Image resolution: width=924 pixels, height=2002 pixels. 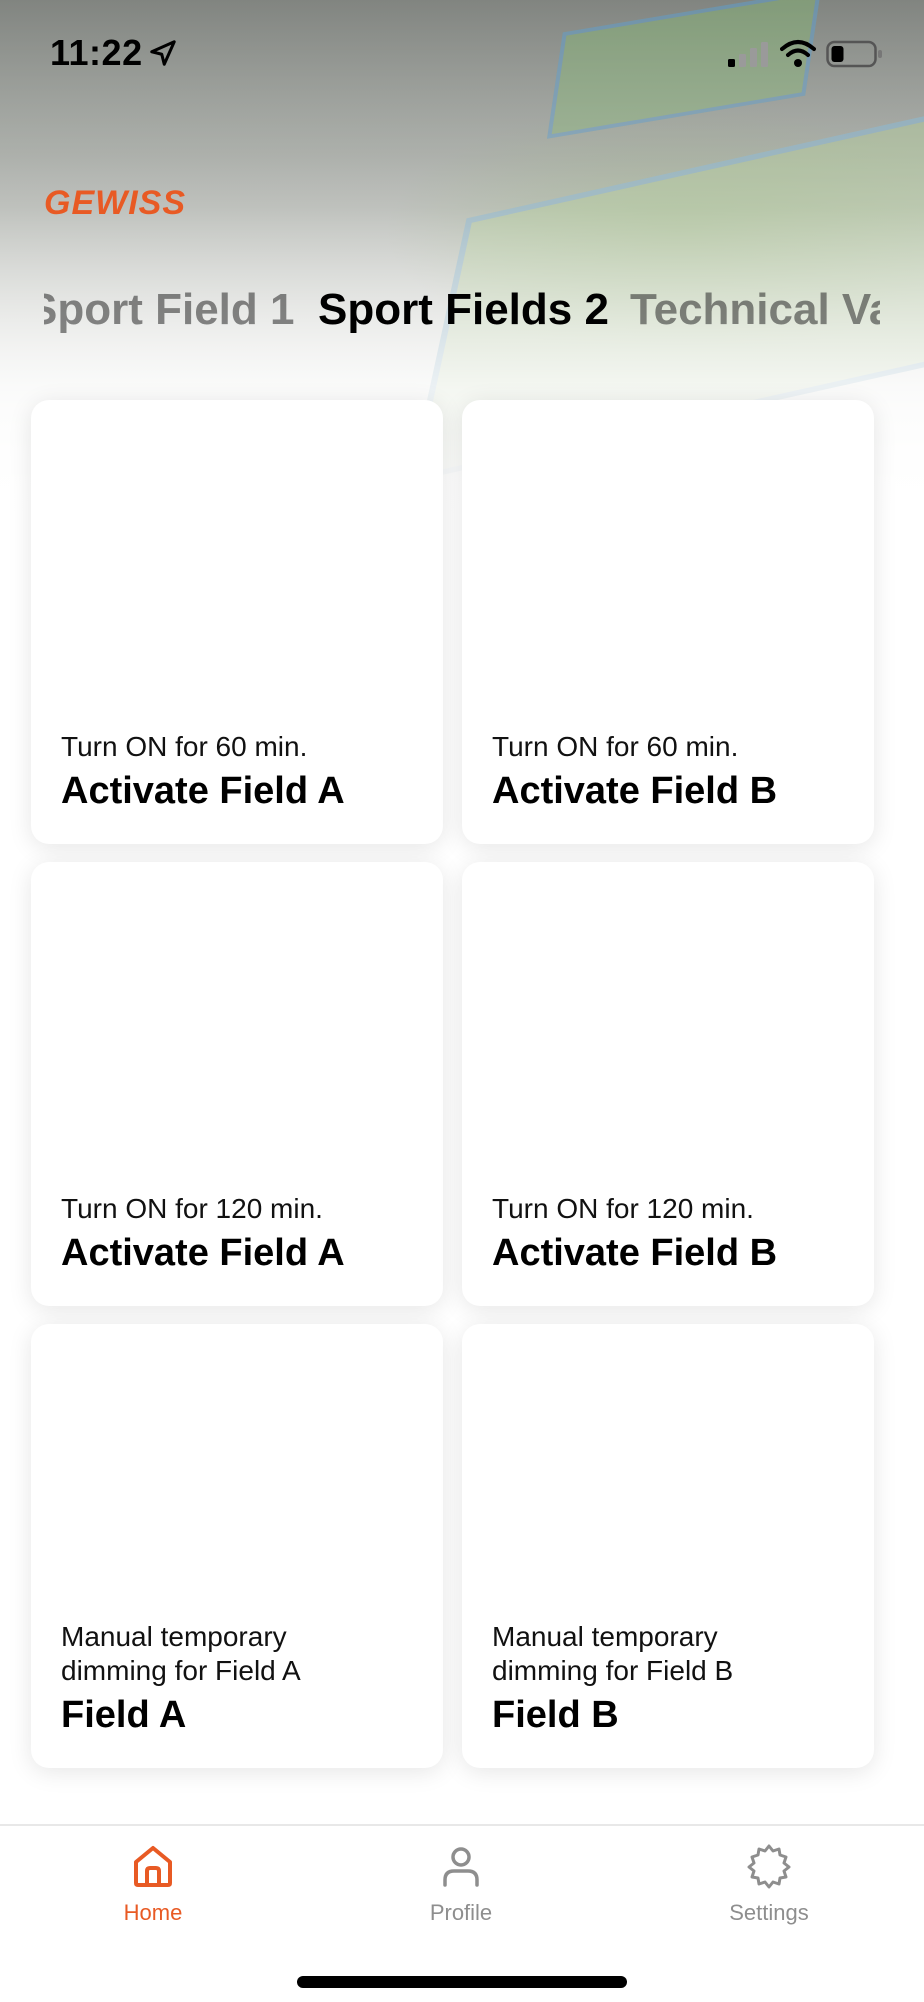 I want to click on home-icon, so click(x=153, y=1866).